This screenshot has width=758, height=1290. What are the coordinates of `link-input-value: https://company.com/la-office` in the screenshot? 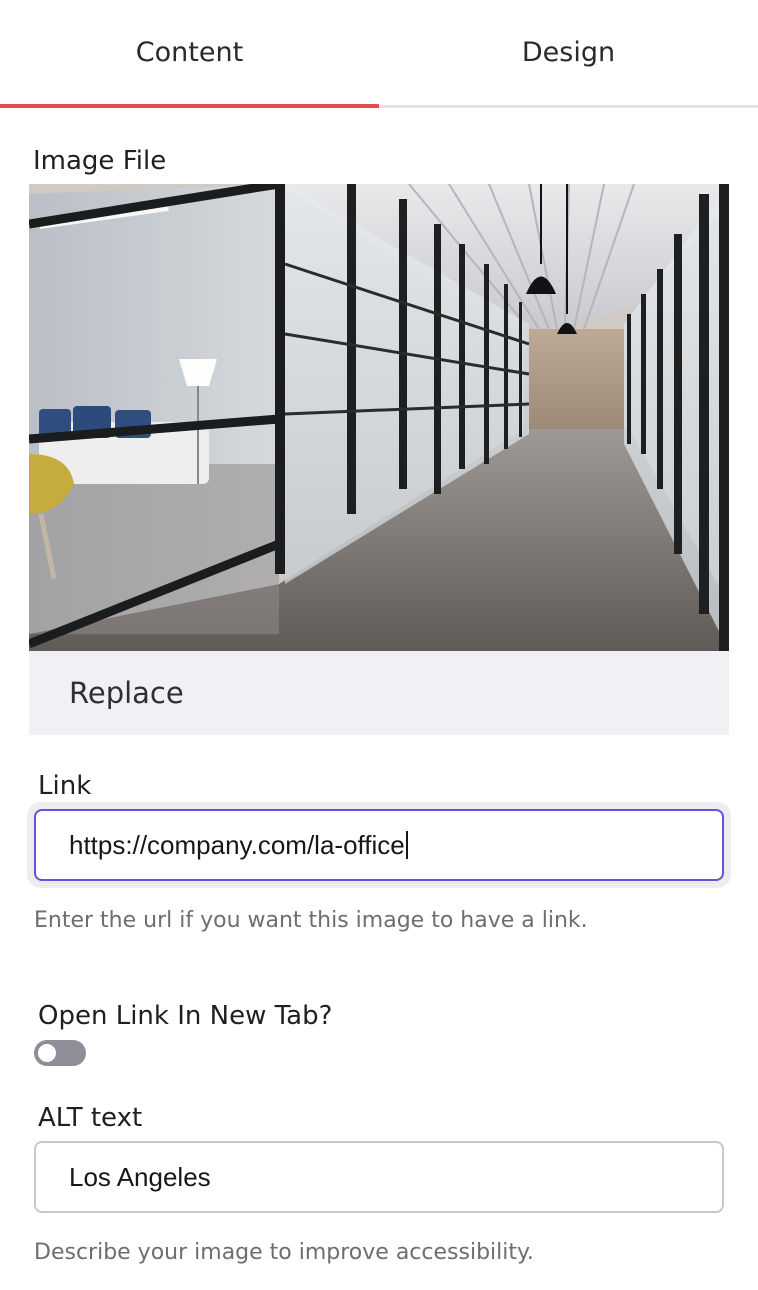 It's located at (237, 844).